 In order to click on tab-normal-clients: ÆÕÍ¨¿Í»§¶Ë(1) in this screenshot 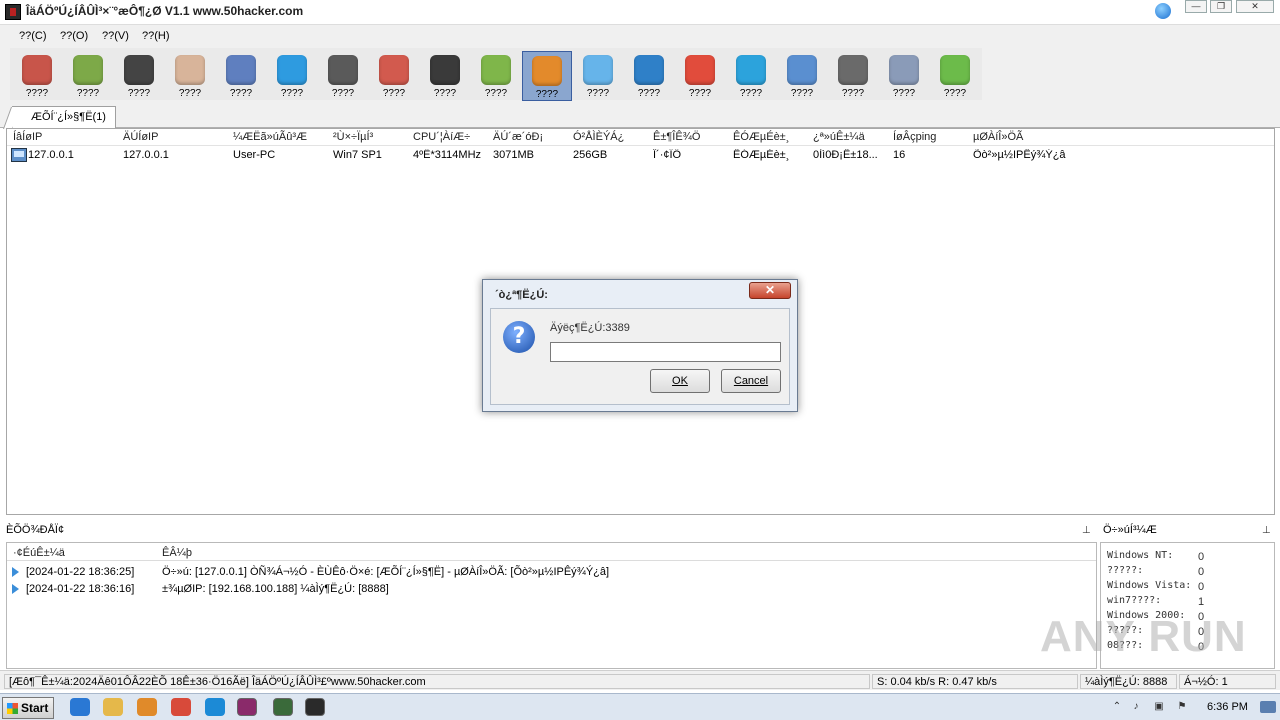, I will do `click(64, 117)`.